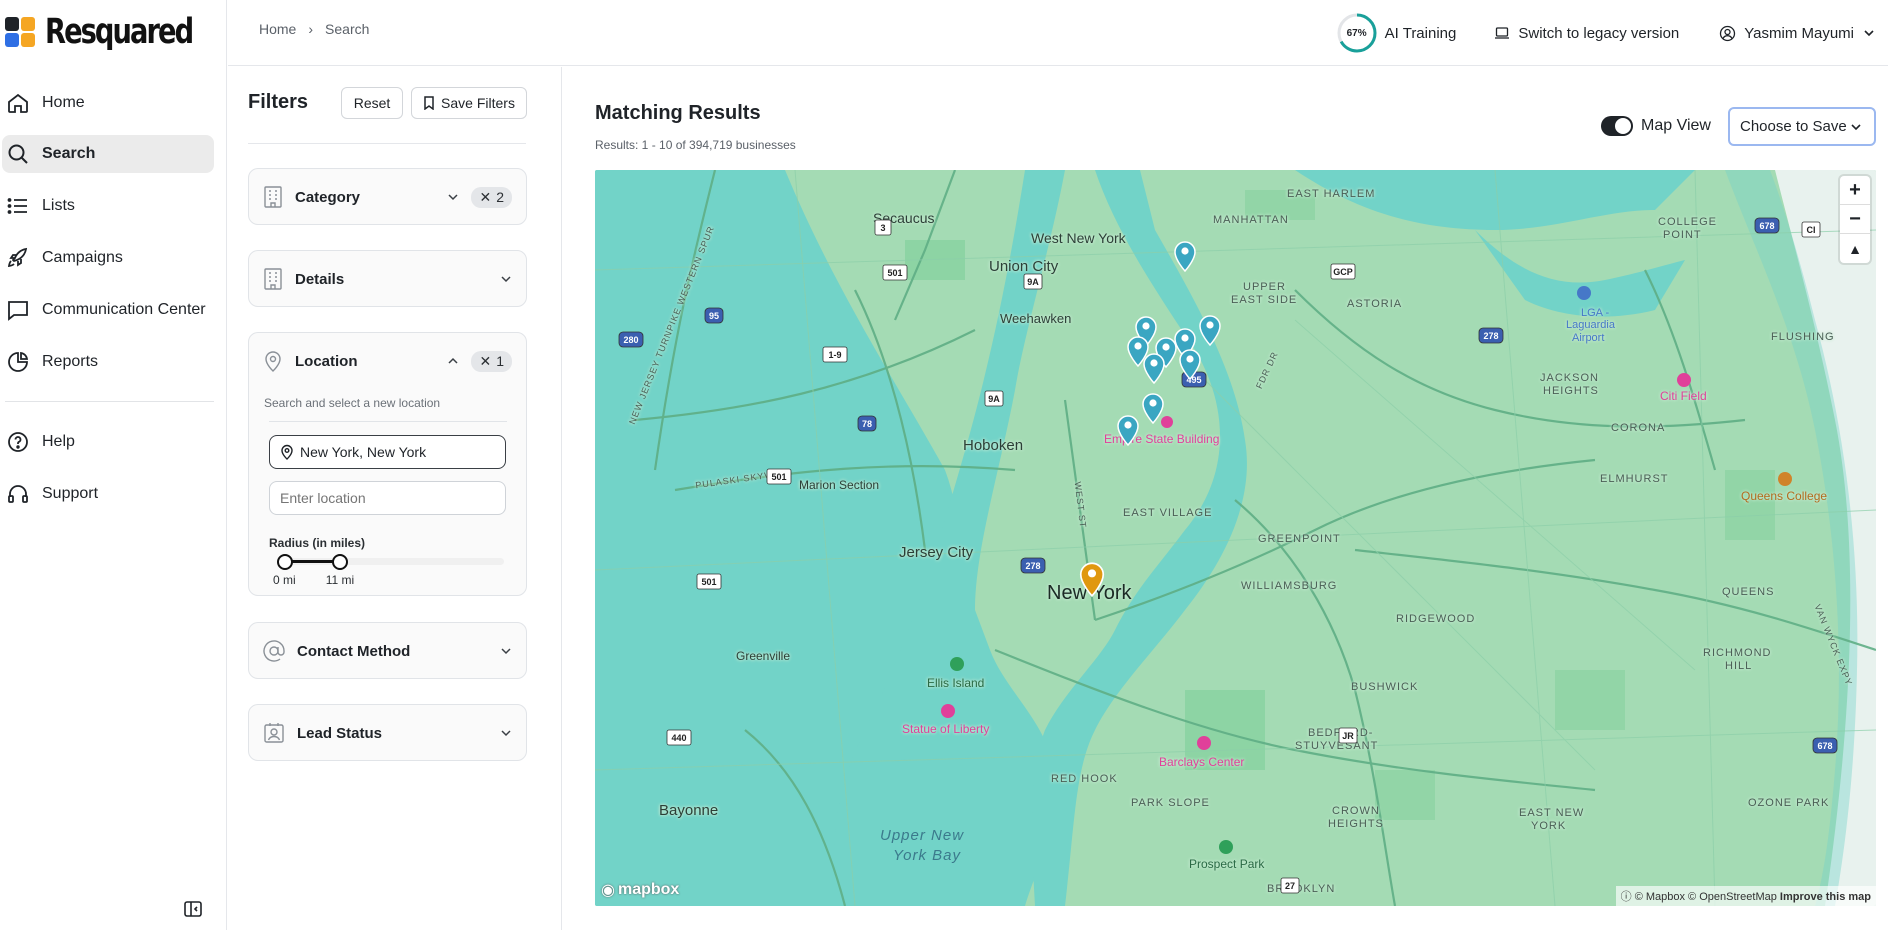 The image size is (1888, 930). Describe the element at coordinates (108, 103) in the screenshot. I see `sidebar-item-home: Home` at that location.